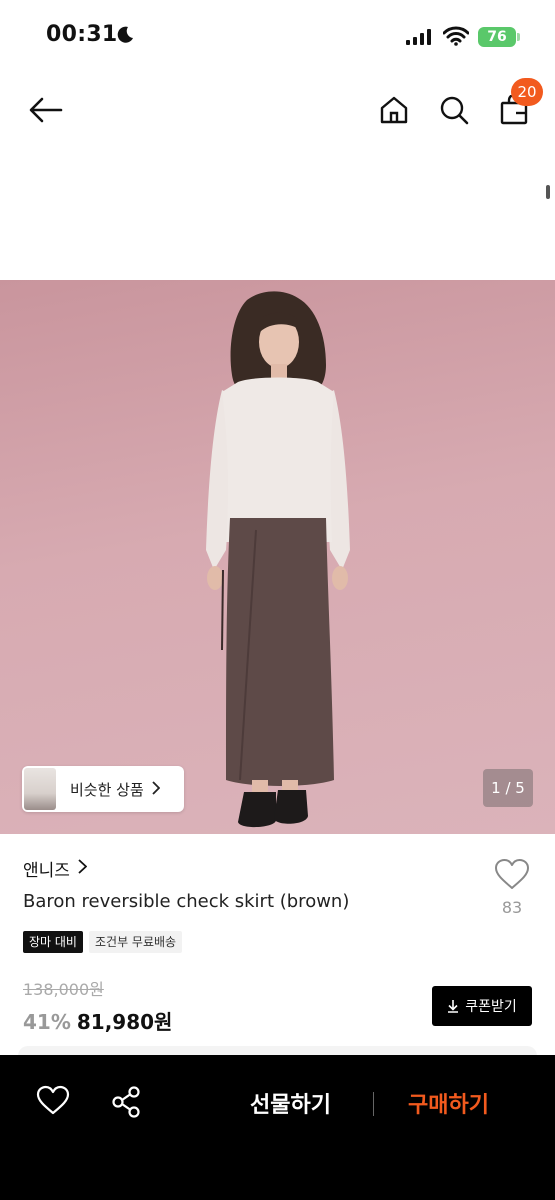 Image resolution: width=555 pixels, height=1200 pixels. What do you see at coordinates (125, 37) in the screenshot?
I see `moon-icon` at bounding box center [125, 37].